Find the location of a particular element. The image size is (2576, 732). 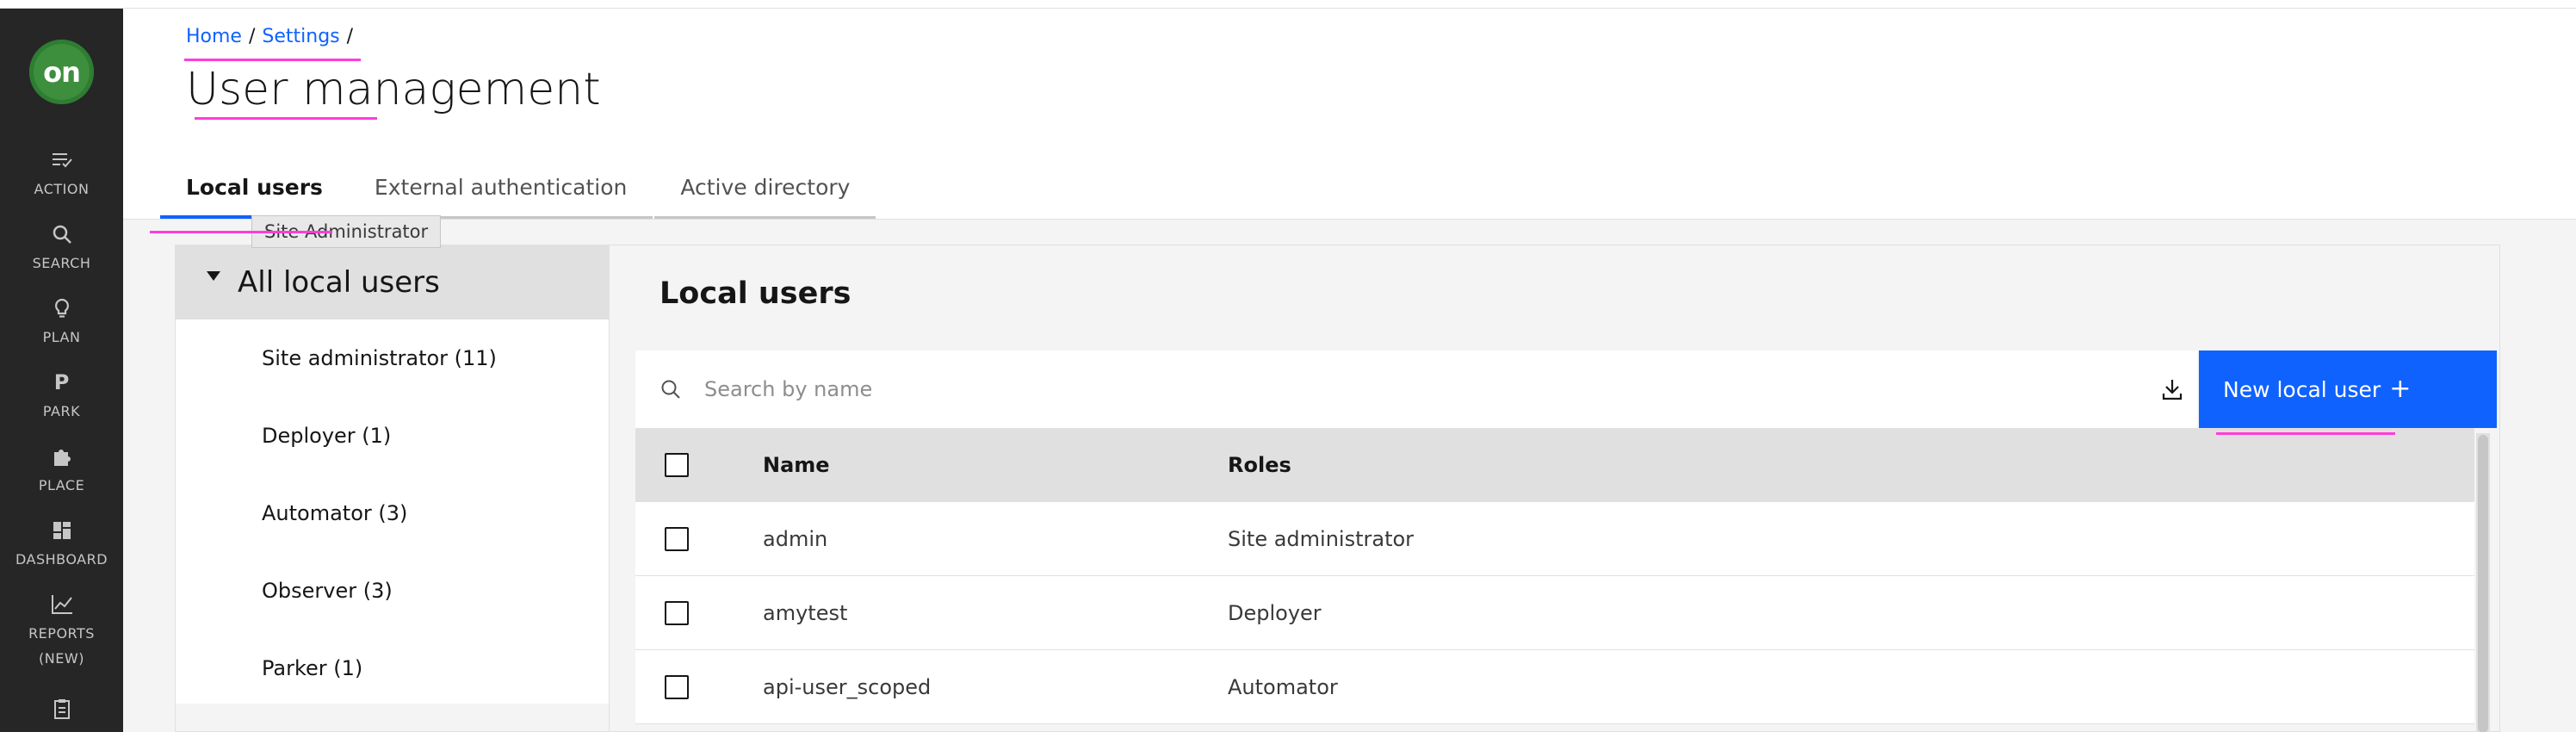

table-toolbar is located at coordinates (1416, 389).